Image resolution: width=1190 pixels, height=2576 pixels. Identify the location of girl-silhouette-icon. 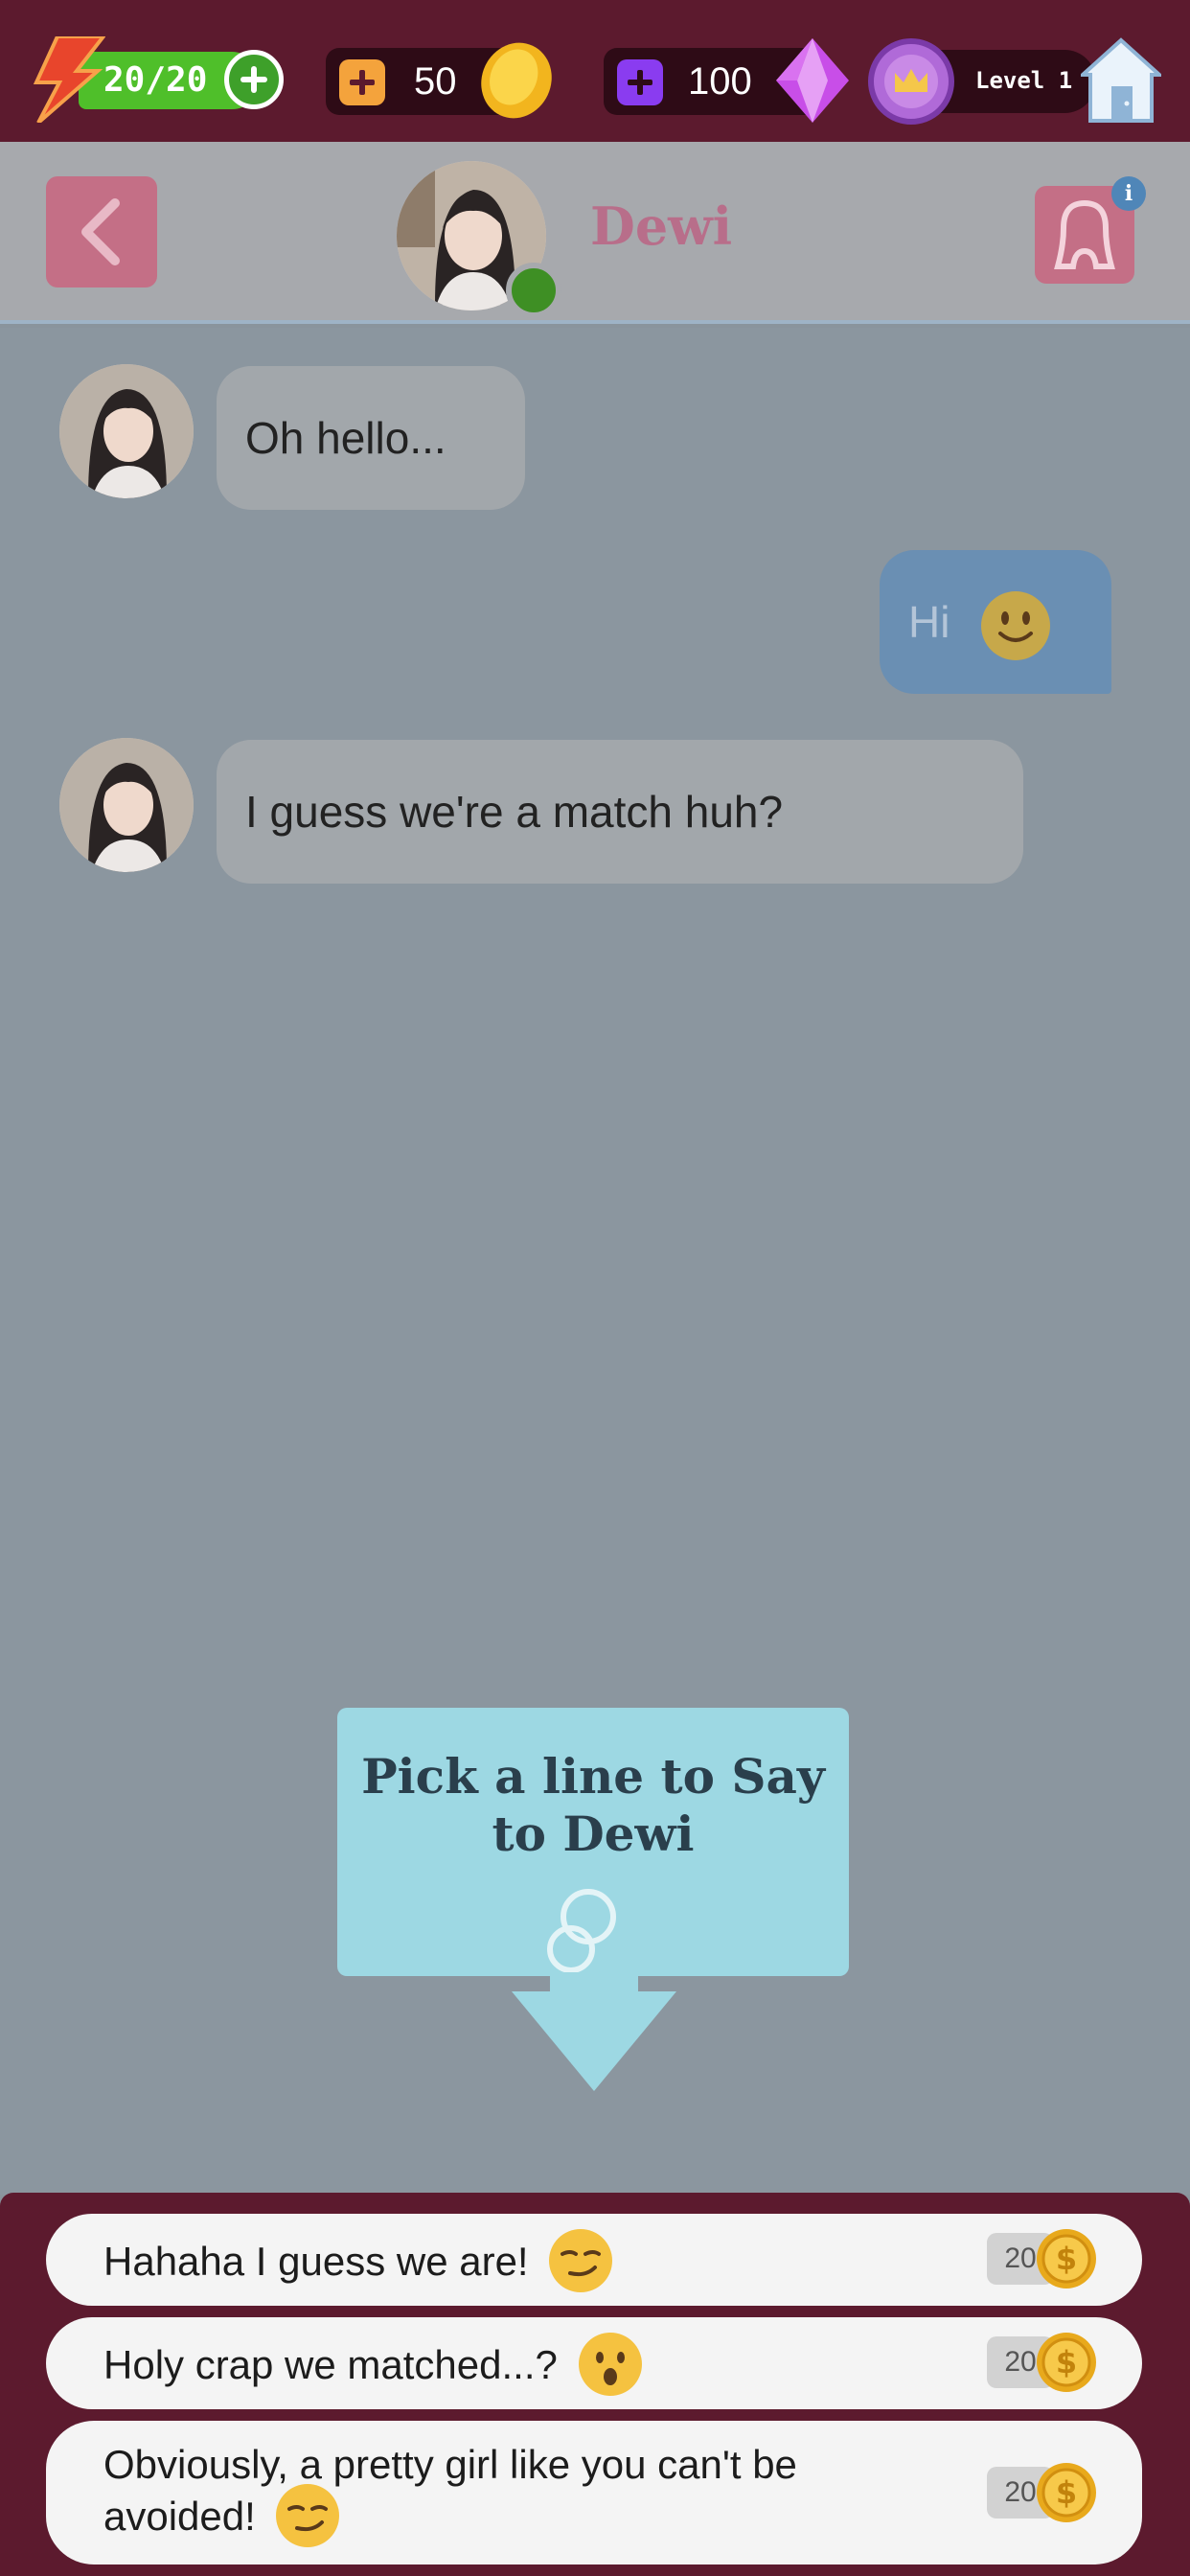
(1084, 234).